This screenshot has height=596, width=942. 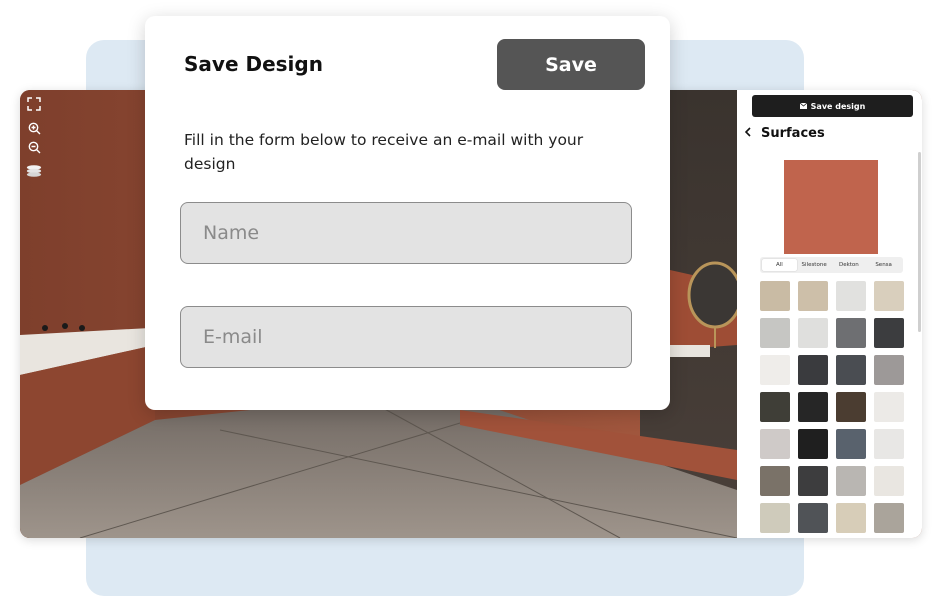 I want to click on side-save-label: Save design, so click(x=838, y=106).